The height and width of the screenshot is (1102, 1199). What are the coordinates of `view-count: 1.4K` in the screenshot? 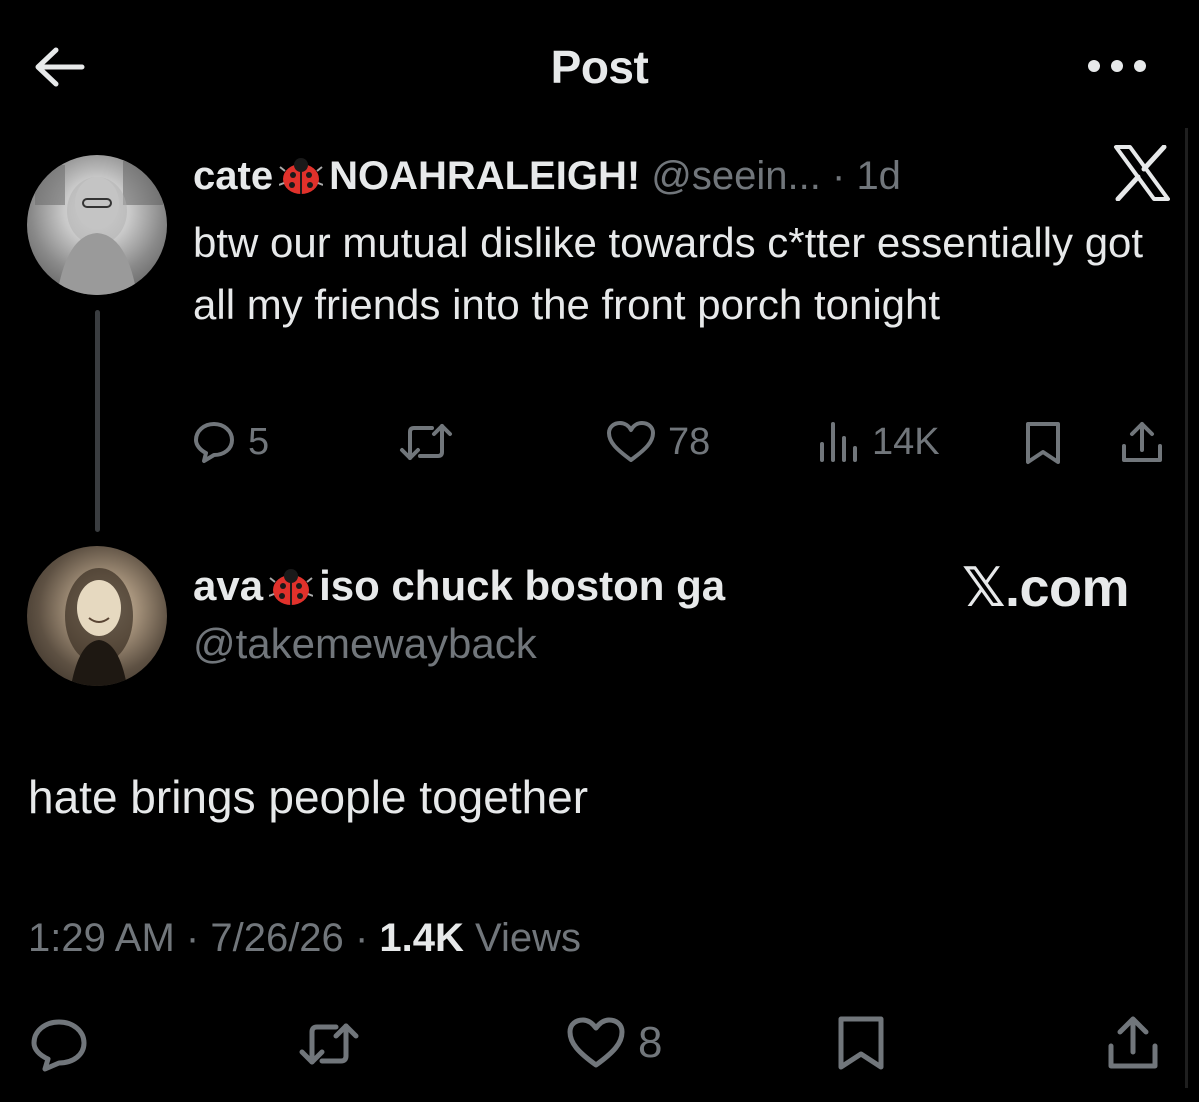 It's located at (421, 938).